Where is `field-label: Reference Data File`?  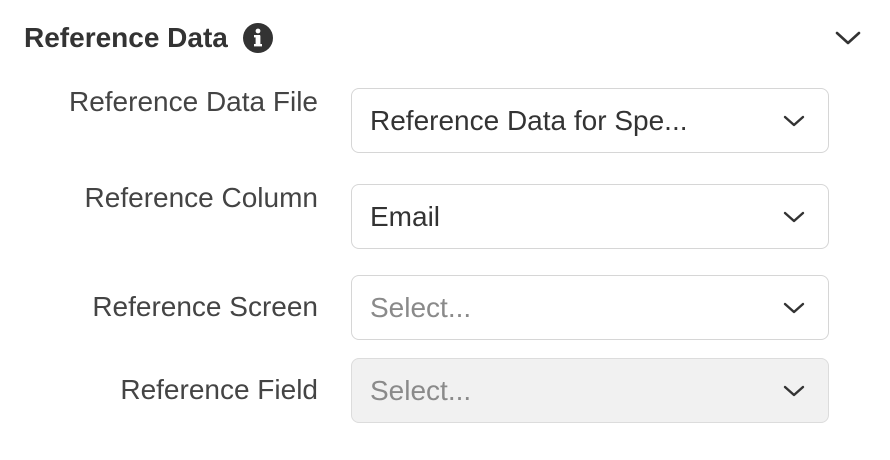
field-label: Reference Data File is located at coordinates (188, 102).